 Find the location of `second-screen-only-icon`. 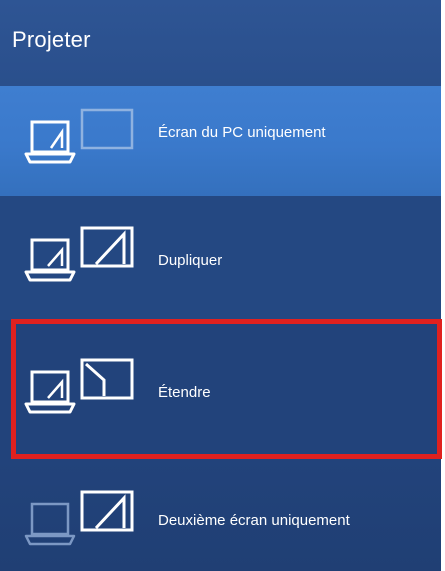

second-screen-only-icon is located at coordinates (79, 518).